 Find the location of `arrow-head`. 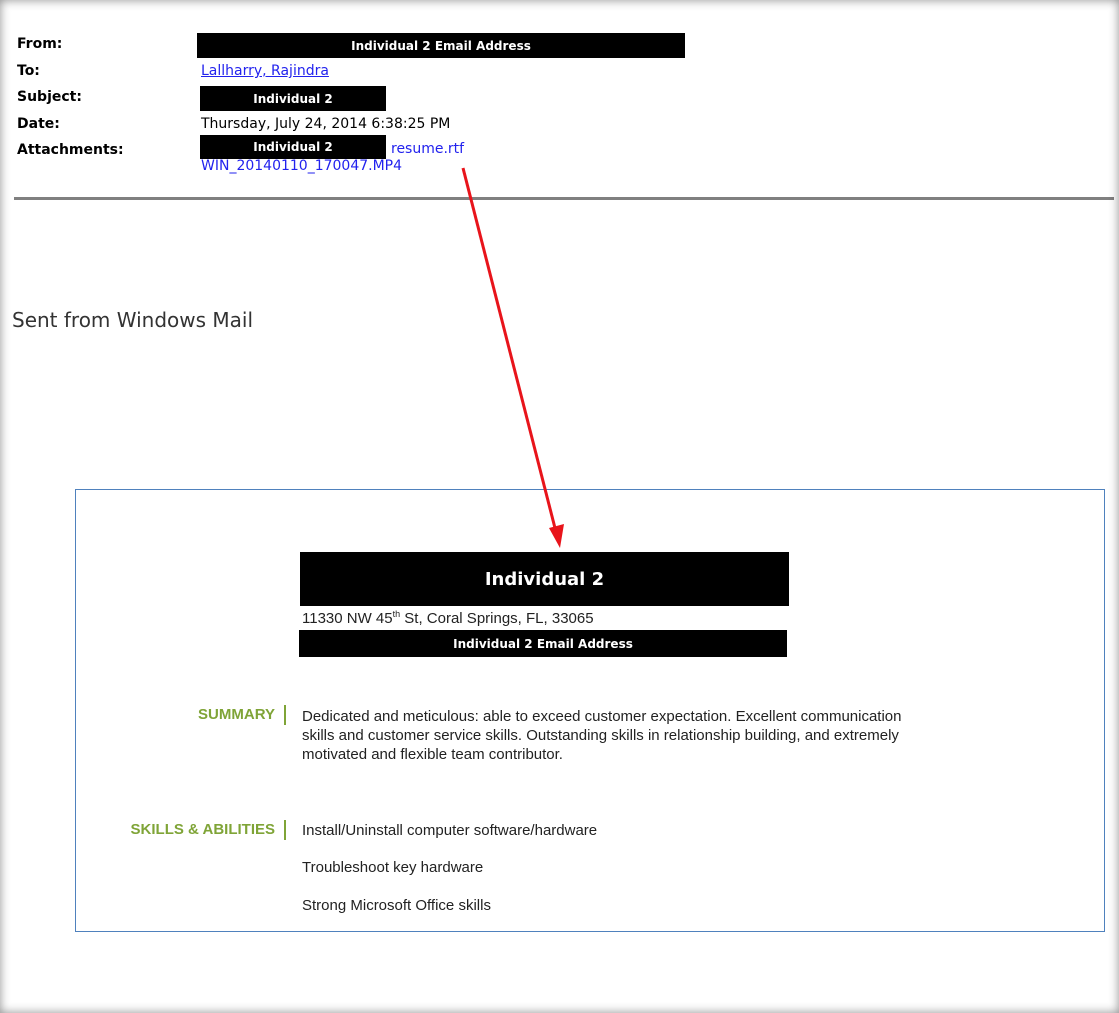

arrow-head is located at coordinates (556, 536).